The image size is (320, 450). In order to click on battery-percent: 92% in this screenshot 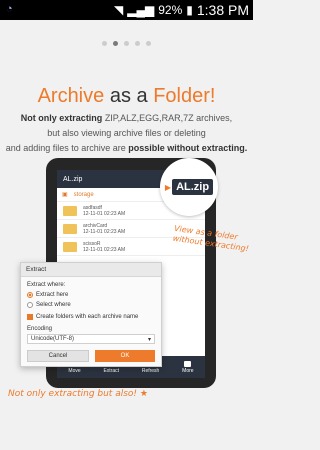, I will do `click(170, 10)`.